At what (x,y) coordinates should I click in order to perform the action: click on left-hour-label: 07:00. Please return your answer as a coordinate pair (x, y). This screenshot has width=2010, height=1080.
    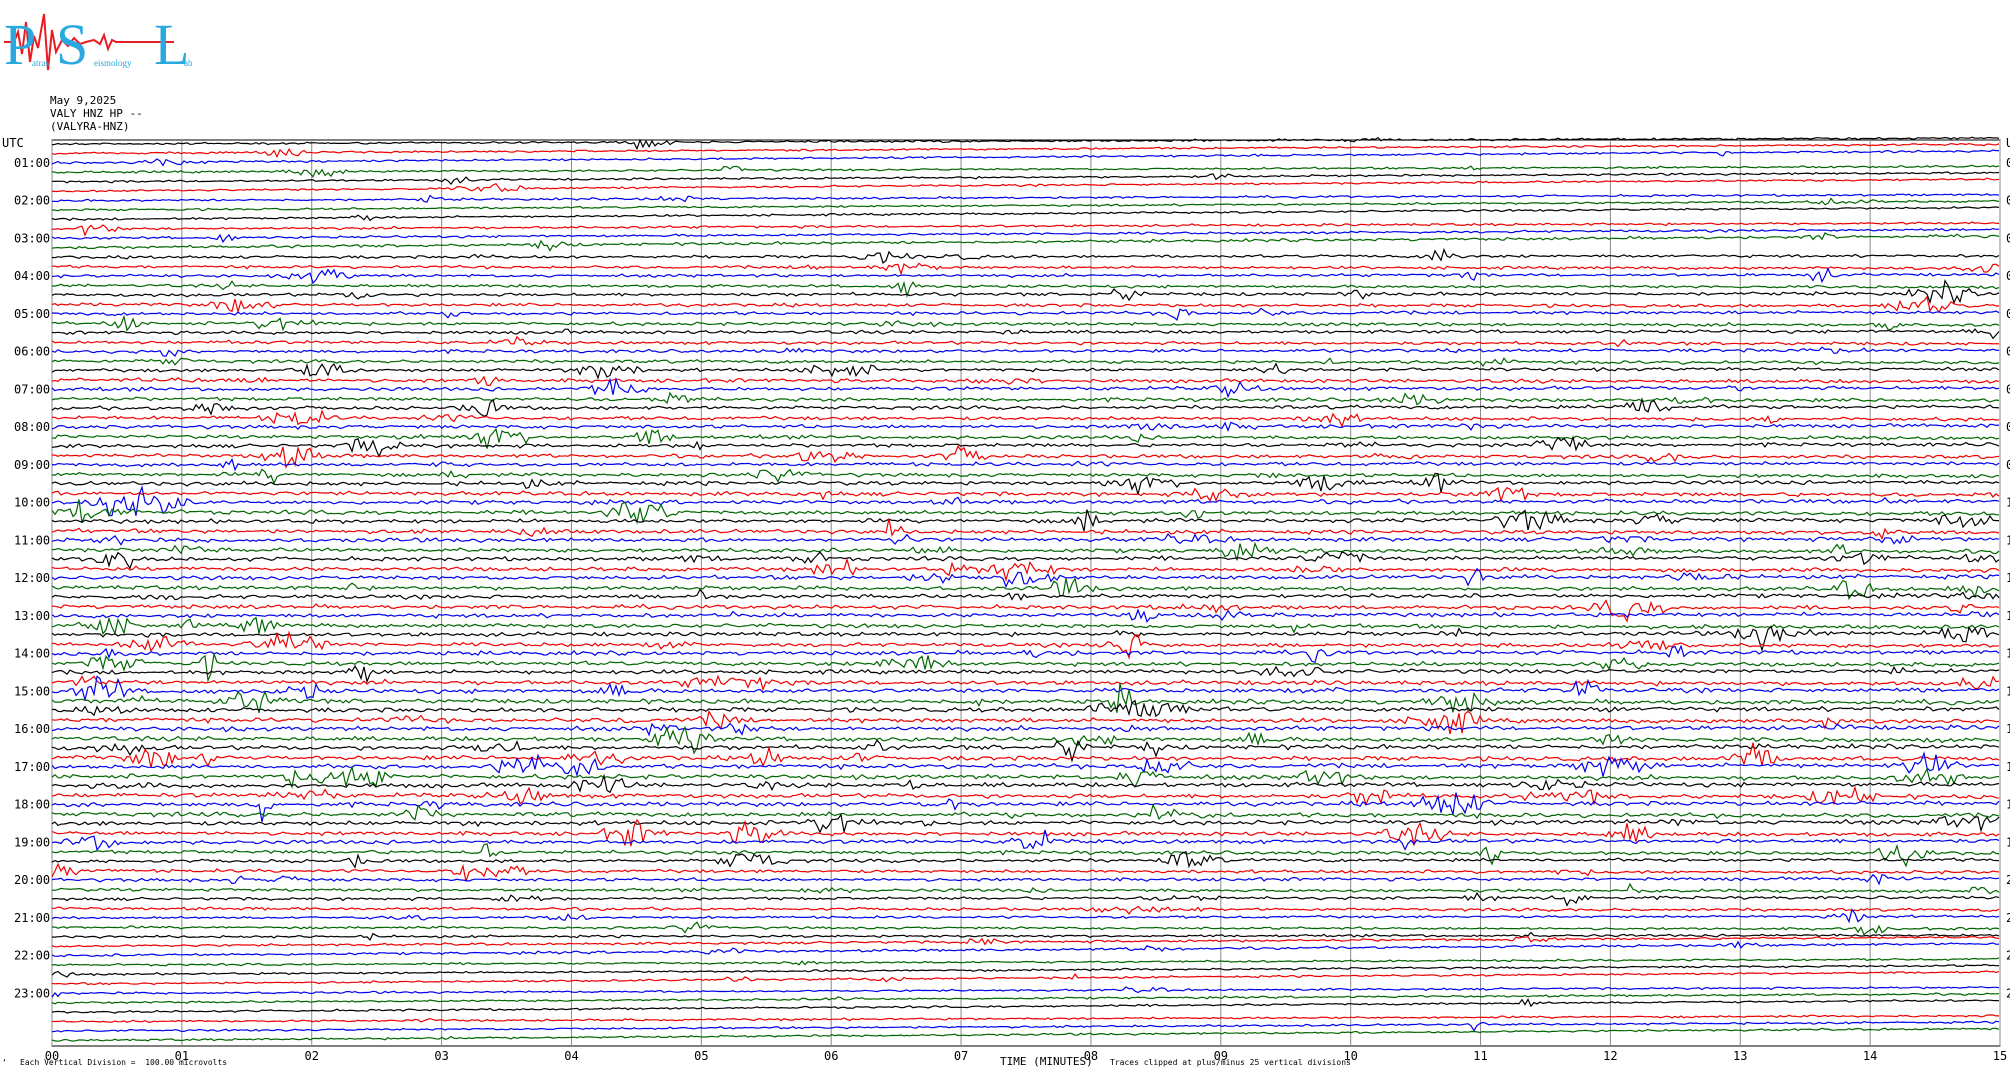
    Looking at the image, I should click on (32, 389).